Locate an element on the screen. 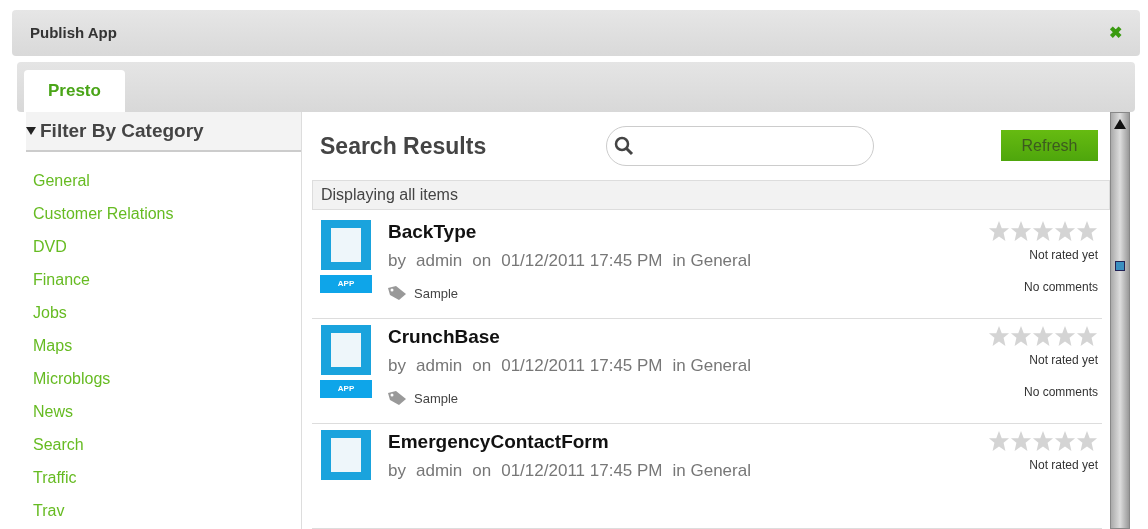 This screenshot has width=1148, height=529. filter-heading: Filter By Category is located at coordinates (163, 132).